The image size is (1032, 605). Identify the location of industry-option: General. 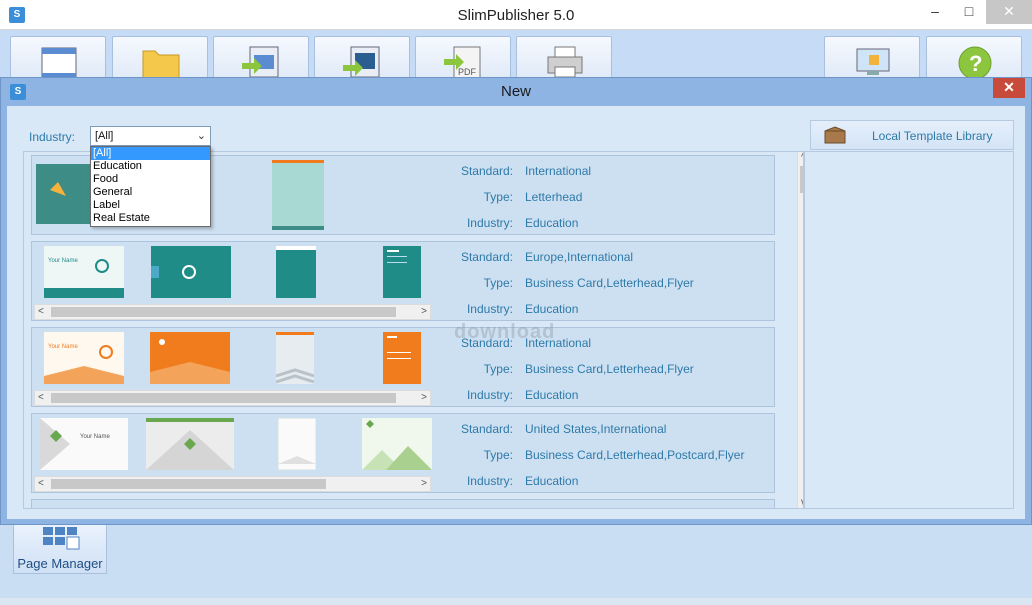
(150, 192).